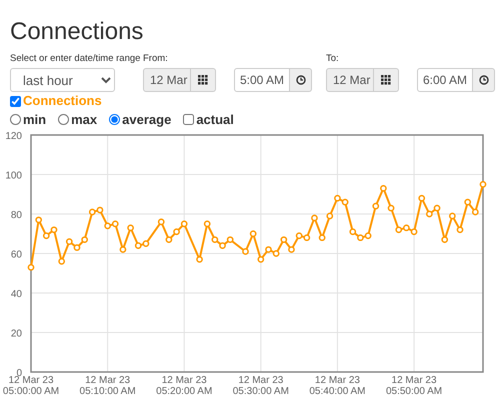  Describe the element at coordinates (262, 80) in the screenshot. I see `time-field: 5:00 AM` at that location.